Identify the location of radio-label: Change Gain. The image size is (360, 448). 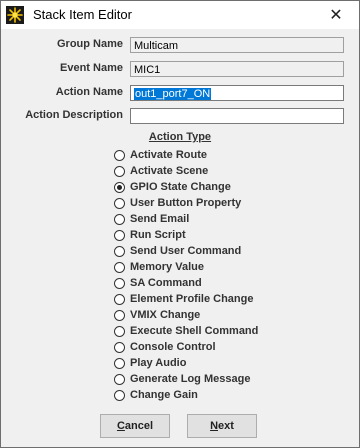
(164, 395).